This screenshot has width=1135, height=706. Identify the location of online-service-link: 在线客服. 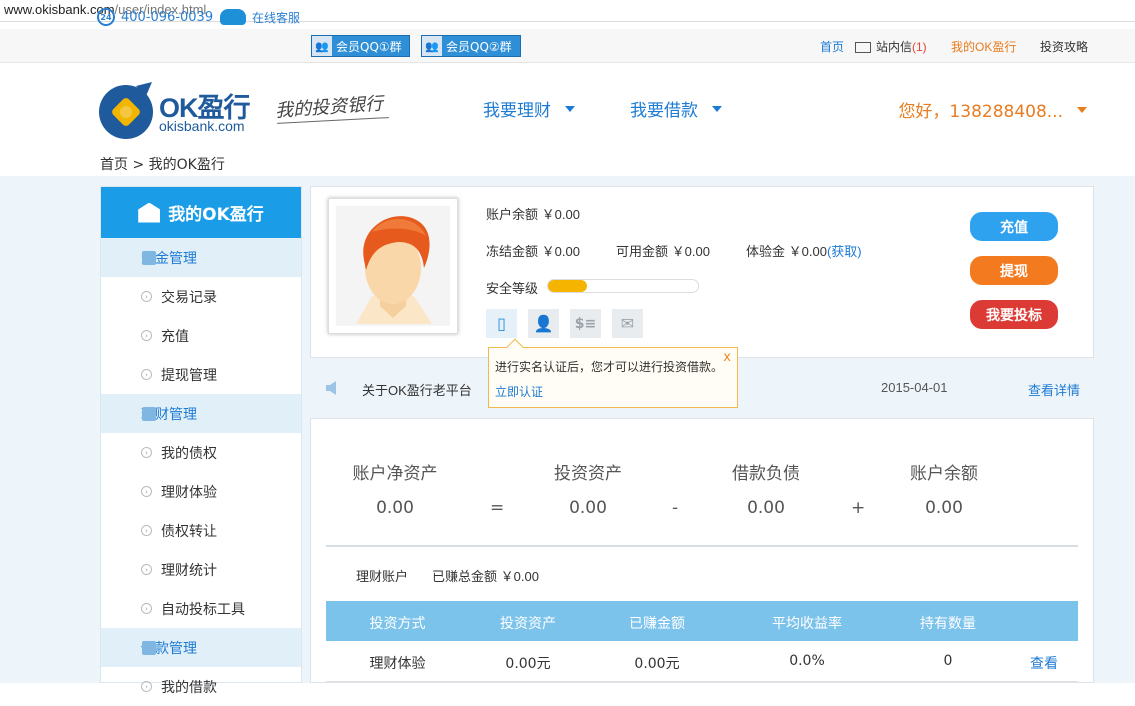
(260, 17).